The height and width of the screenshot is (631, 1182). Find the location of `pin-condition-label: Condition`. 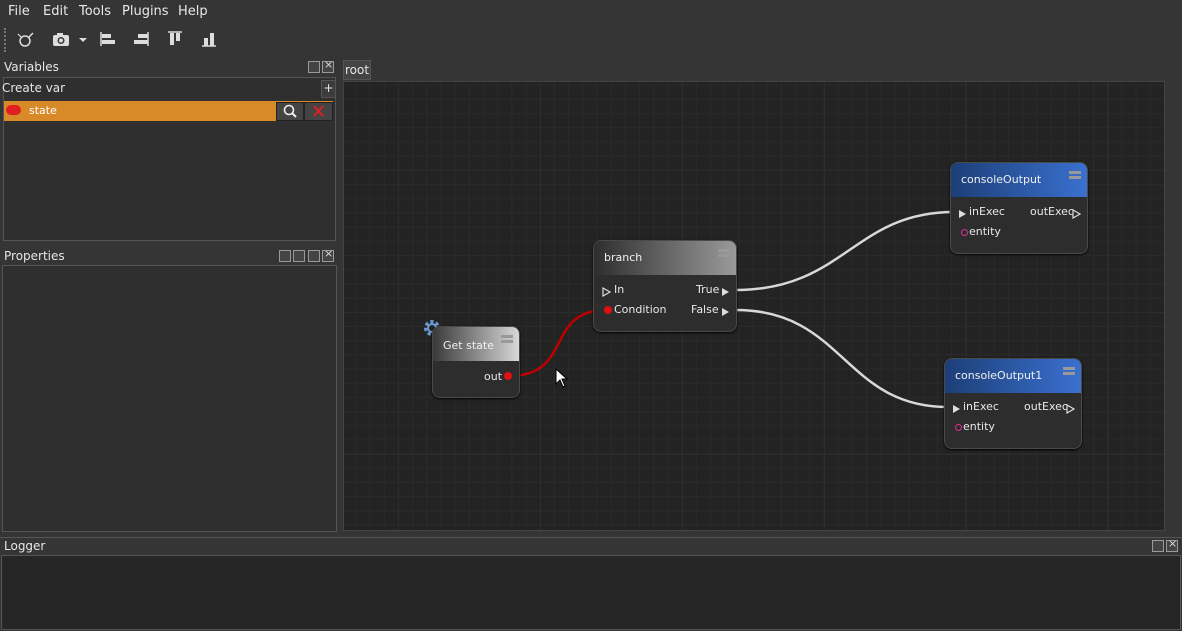

pin-condition-label: Condition is located at coordinates (640, 309).